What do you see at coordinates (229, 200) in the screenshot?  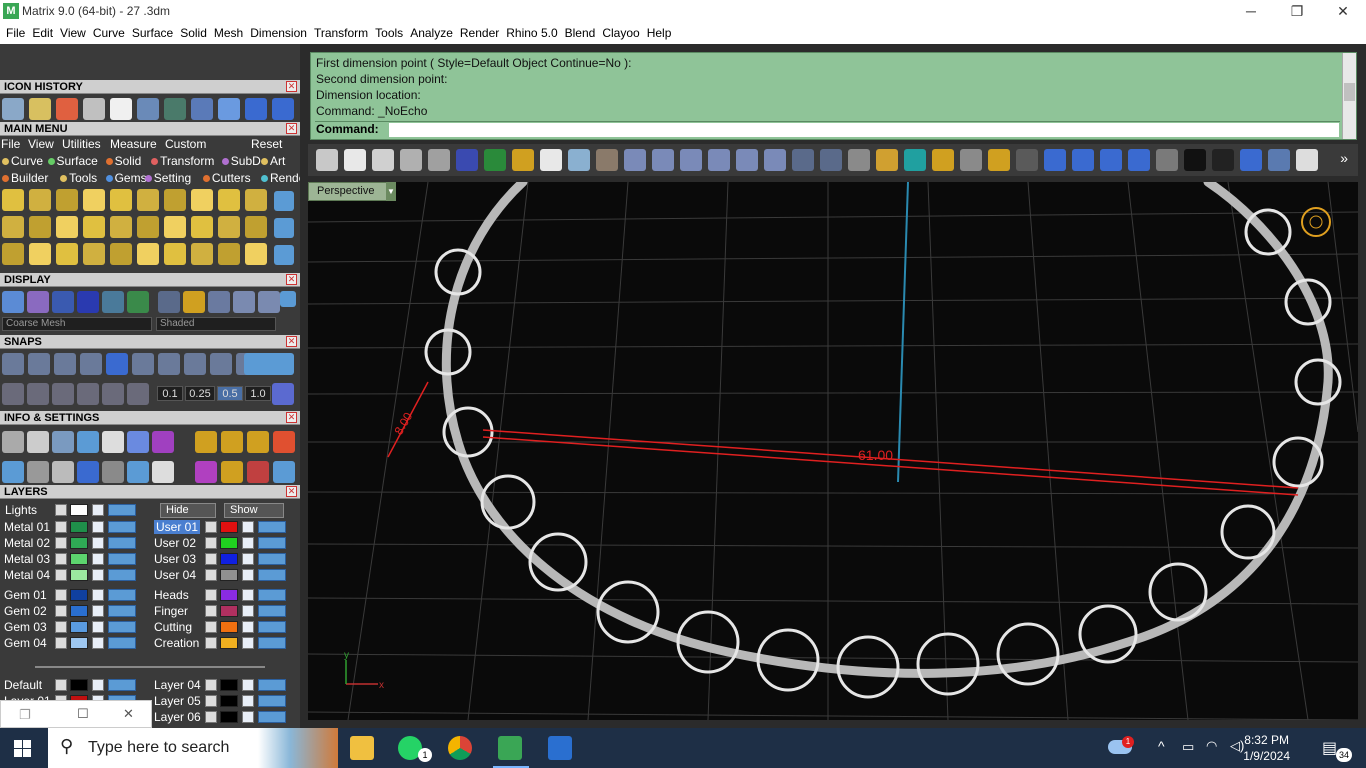 I see `tool-icon-r1c9` at bounding box center [229, 200].